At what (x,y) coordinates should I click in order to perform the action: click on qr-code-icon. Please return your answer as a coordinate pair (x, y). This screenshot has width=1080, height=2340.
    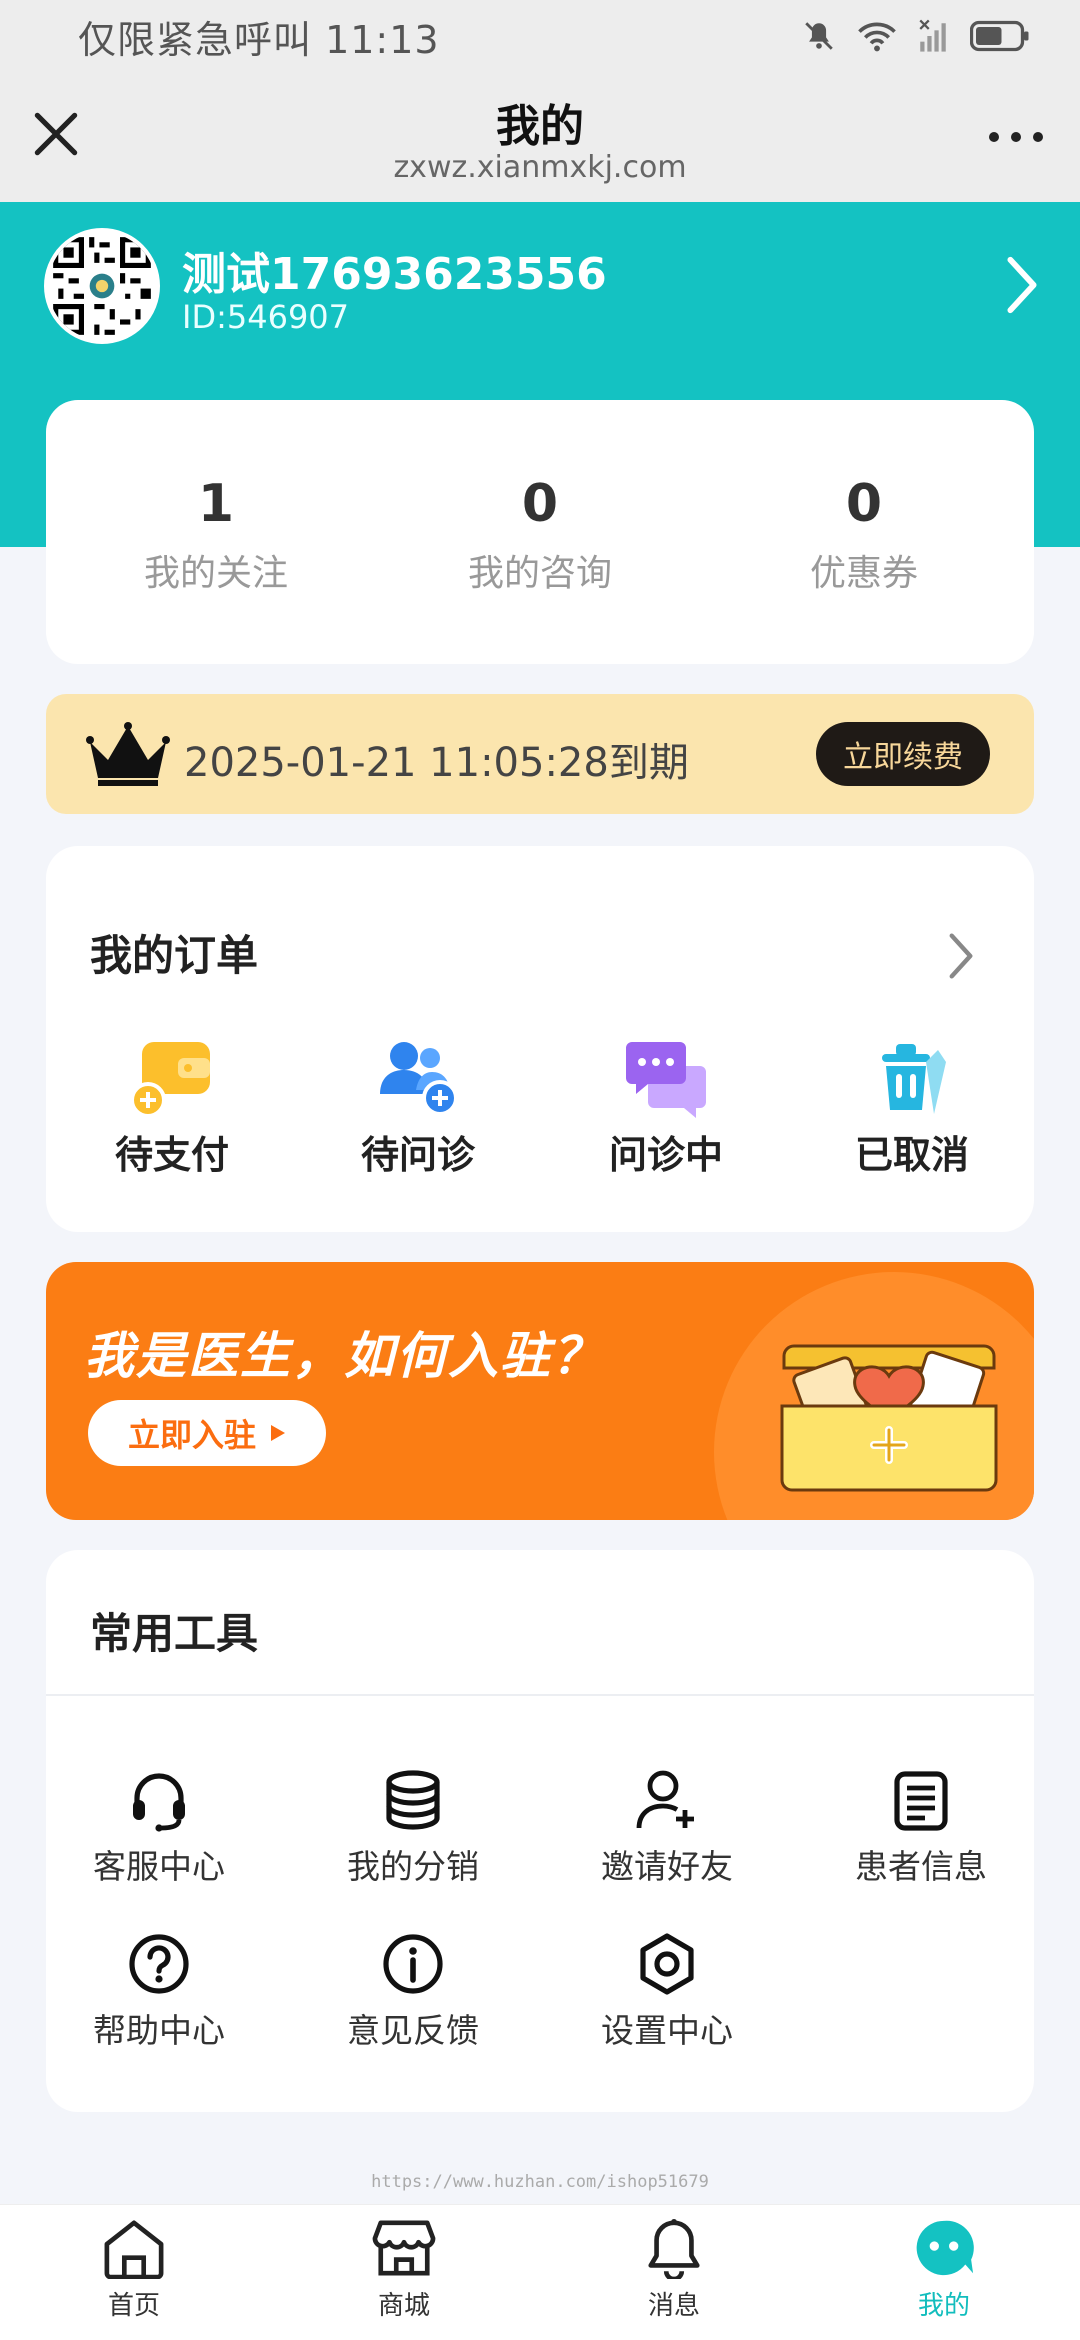
    Looking at the image, I should click on (102, 286).